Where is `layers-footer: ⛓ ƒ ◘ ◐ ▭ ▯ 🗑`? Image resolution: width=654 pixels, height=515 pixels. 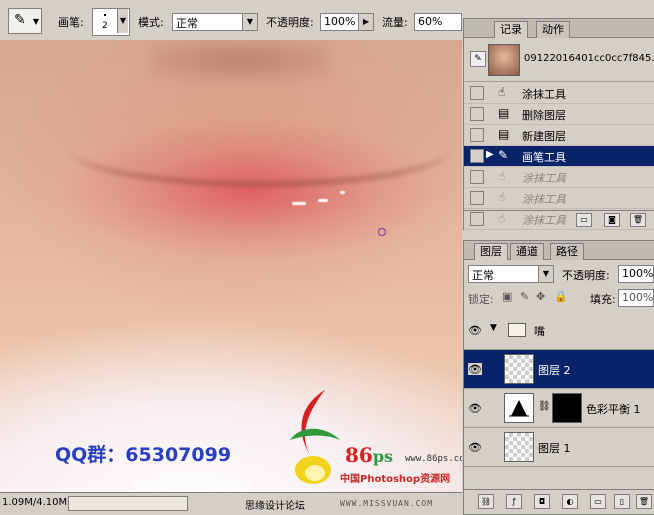
layers-footer: ⛓ ƒ ◘ ◐ ▭ ▯ 🗑 is located at coordinates (559, 501).